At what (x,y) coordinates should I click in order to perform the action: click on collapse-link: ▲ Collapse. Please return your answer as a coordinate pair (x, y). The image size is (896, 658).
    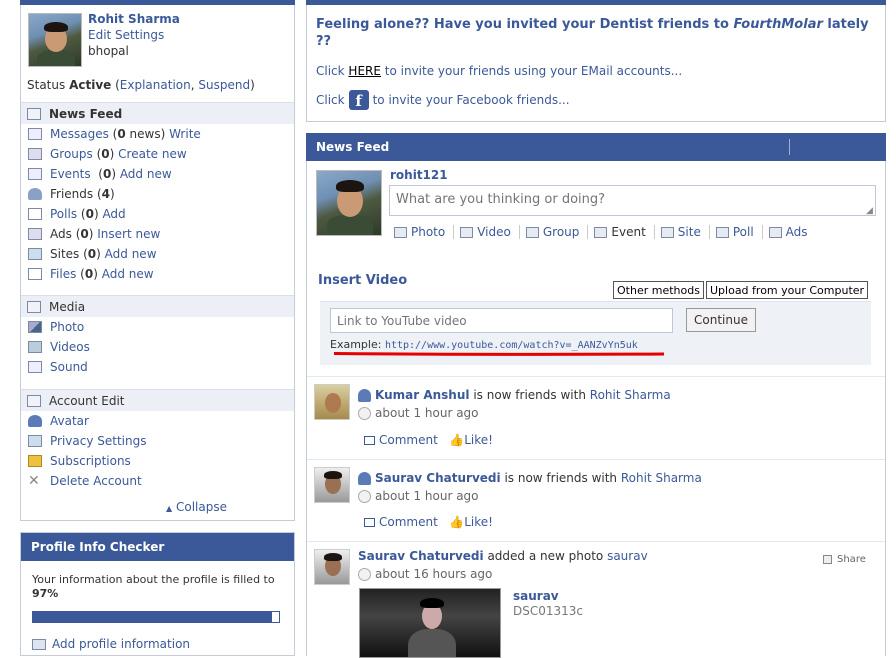
    Looking at the image, I should click on (196, 507).